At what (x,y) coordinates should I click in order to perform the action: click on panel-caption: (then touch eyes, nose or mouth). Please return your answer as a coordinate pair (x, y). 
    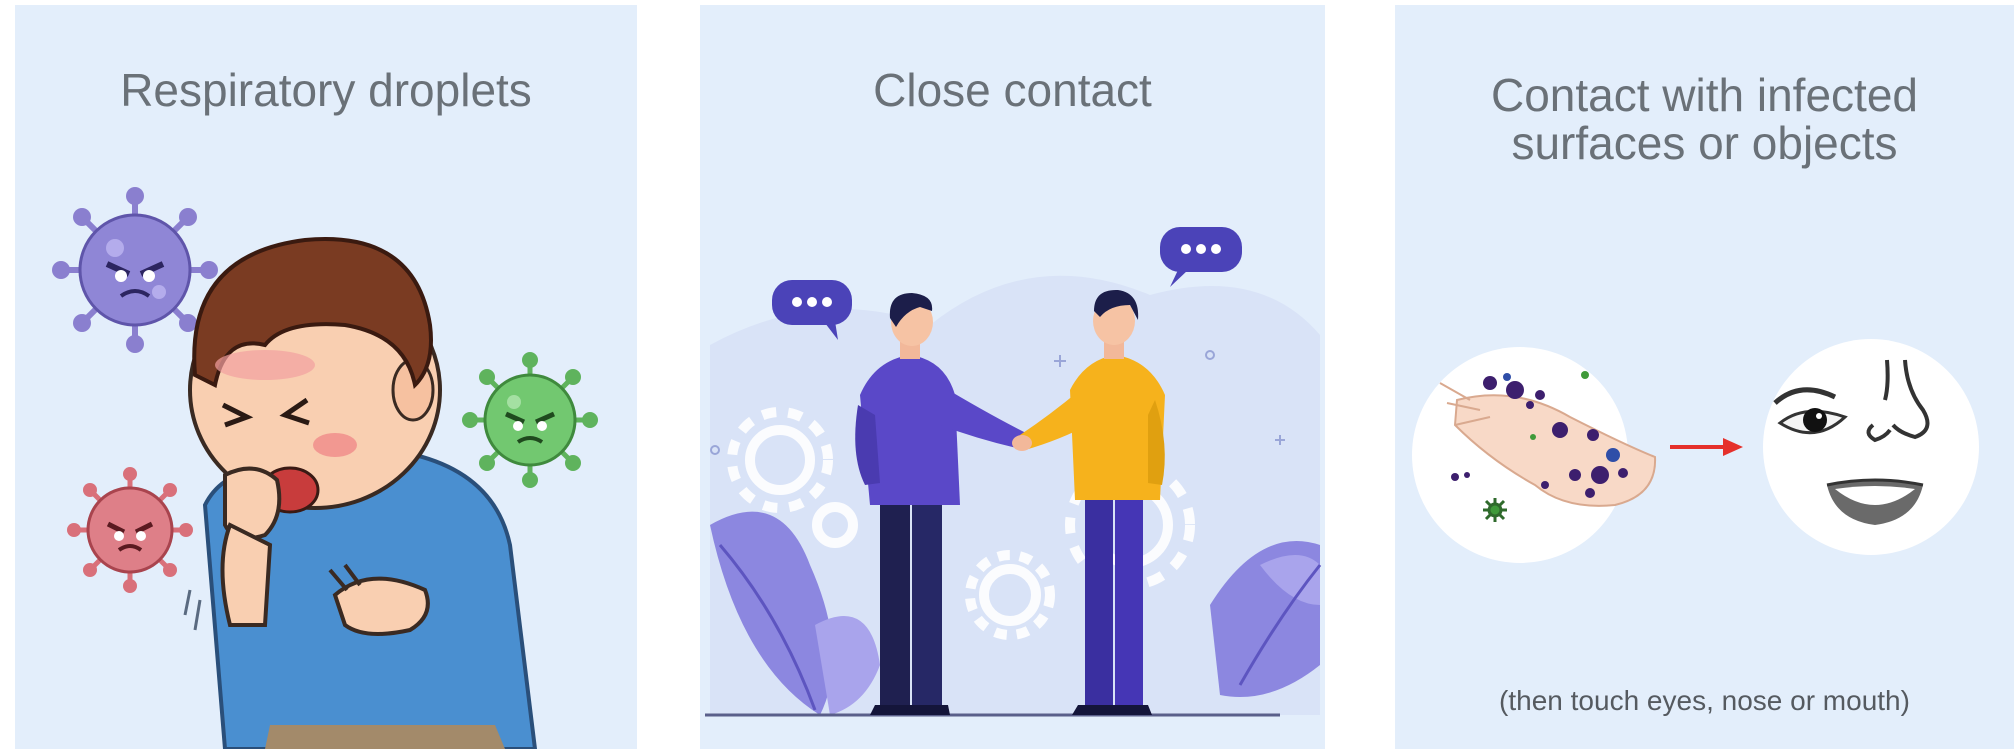
    Looking at the image, I should click on (1704, 700).